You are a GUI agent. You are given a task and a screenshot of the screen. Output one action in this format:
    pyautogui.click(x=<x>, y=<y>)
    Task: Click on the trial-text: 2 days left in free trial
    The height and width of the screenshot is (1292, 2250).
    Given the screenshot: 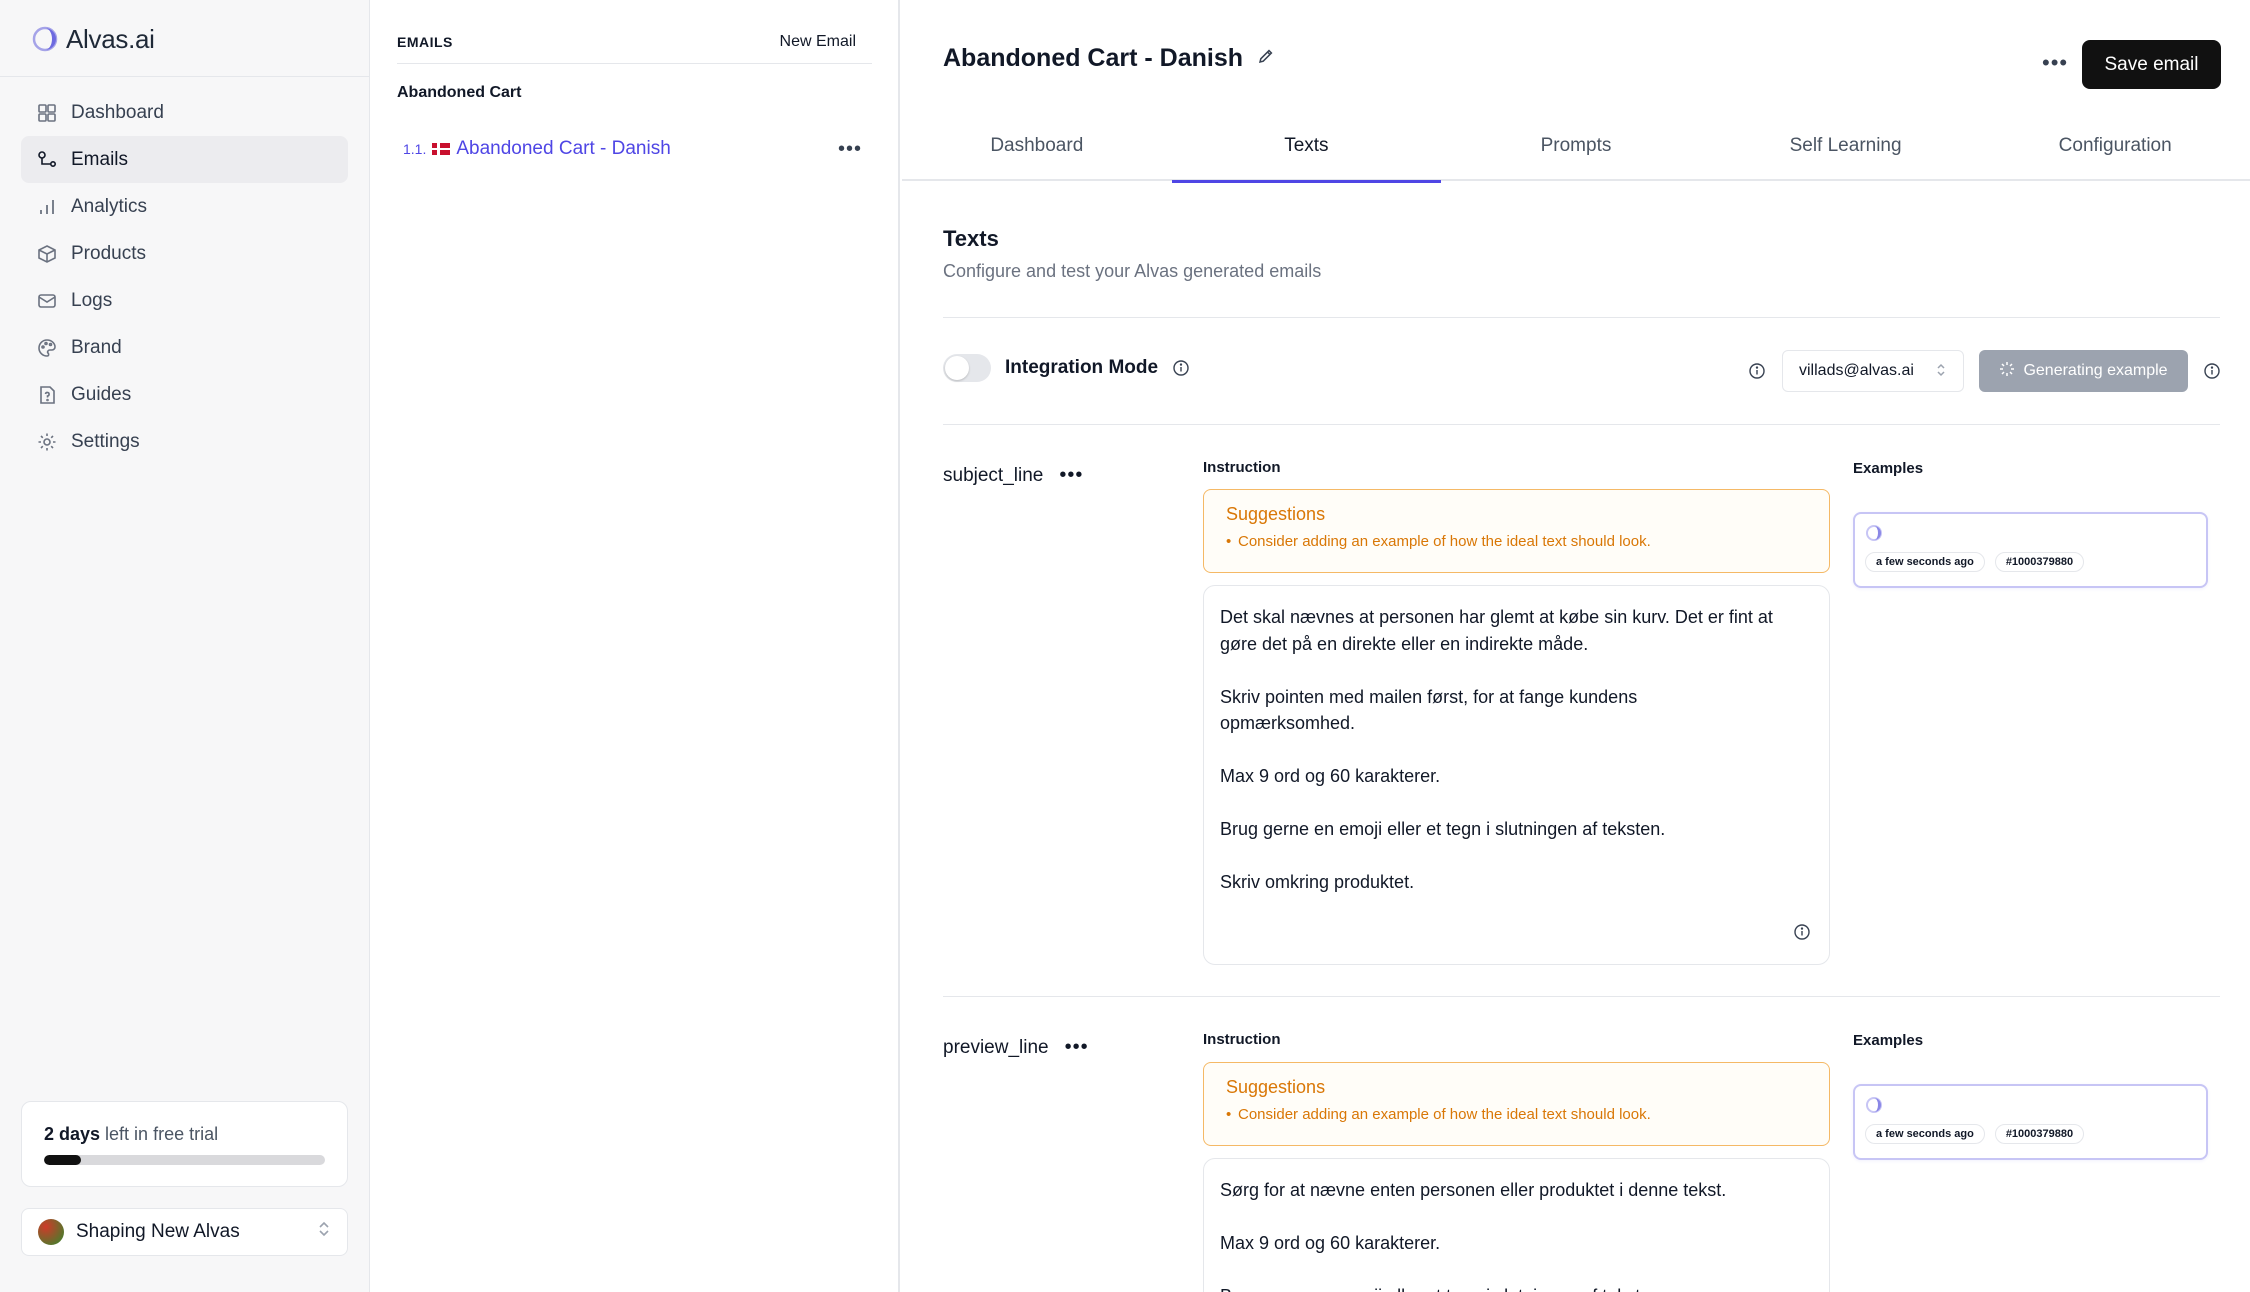 What is the action you would take?
    pyautogui.click(x=184, y=1134)
    